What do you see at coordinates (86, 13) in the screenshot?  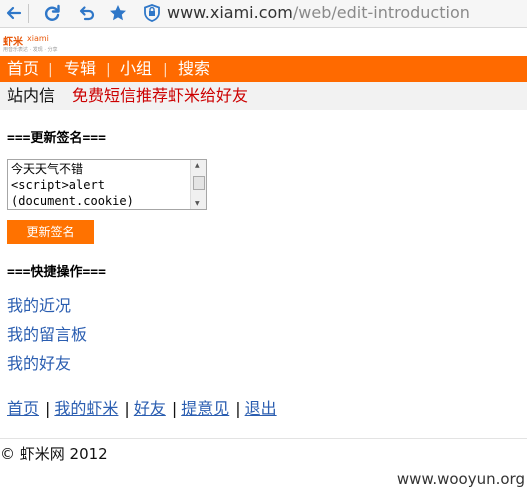 I see `undo-icon` at bounding box center [86, 13].